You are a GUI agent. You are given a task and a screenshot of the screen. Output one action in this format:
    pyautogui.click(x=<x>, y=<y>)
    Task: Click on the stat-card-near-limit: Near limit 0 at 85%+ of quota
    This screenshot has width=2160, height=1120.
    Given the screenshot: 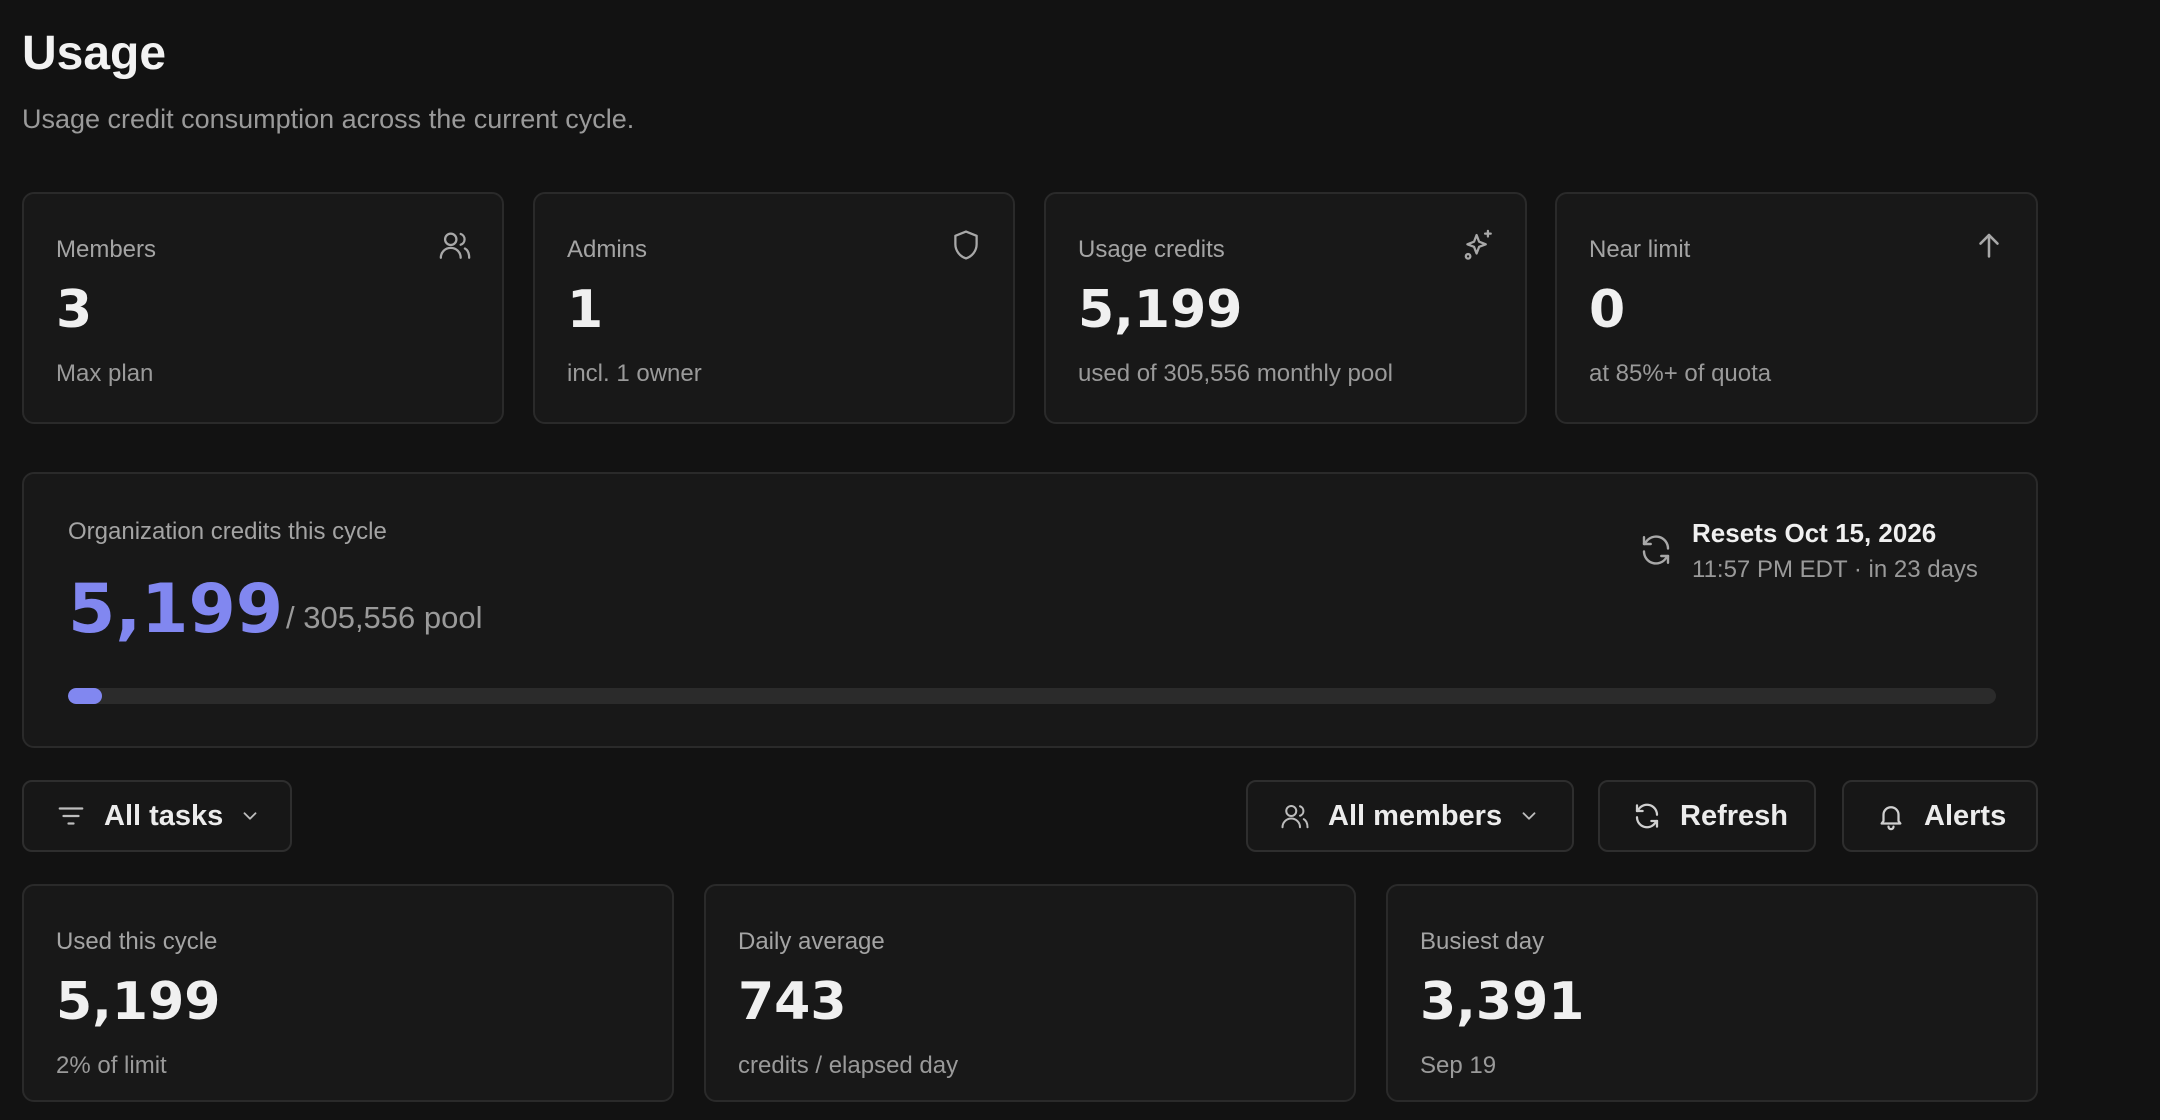 What is the action you would take?
    pyautogui.click(x=1796, y=308)
    